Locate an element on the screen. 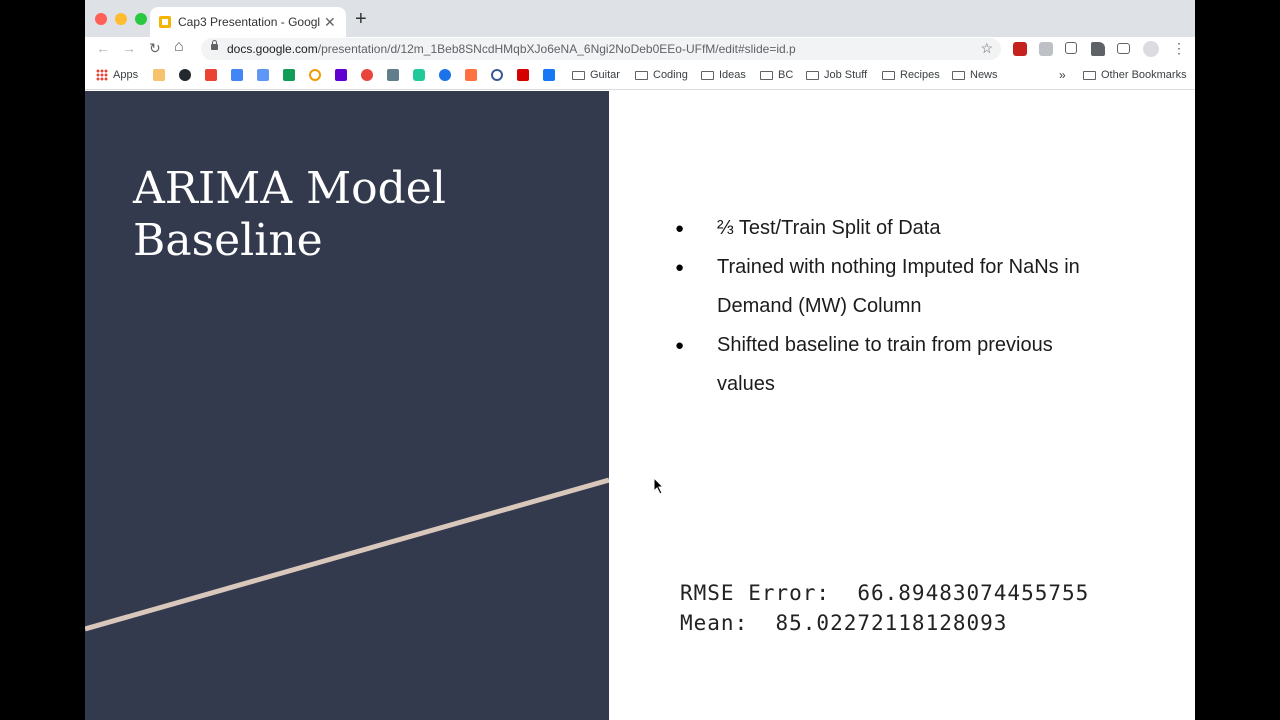 The height and width of the screenshot is (720, 1280). bookmark-green-hex-icon is located at coordinates (419, 75).